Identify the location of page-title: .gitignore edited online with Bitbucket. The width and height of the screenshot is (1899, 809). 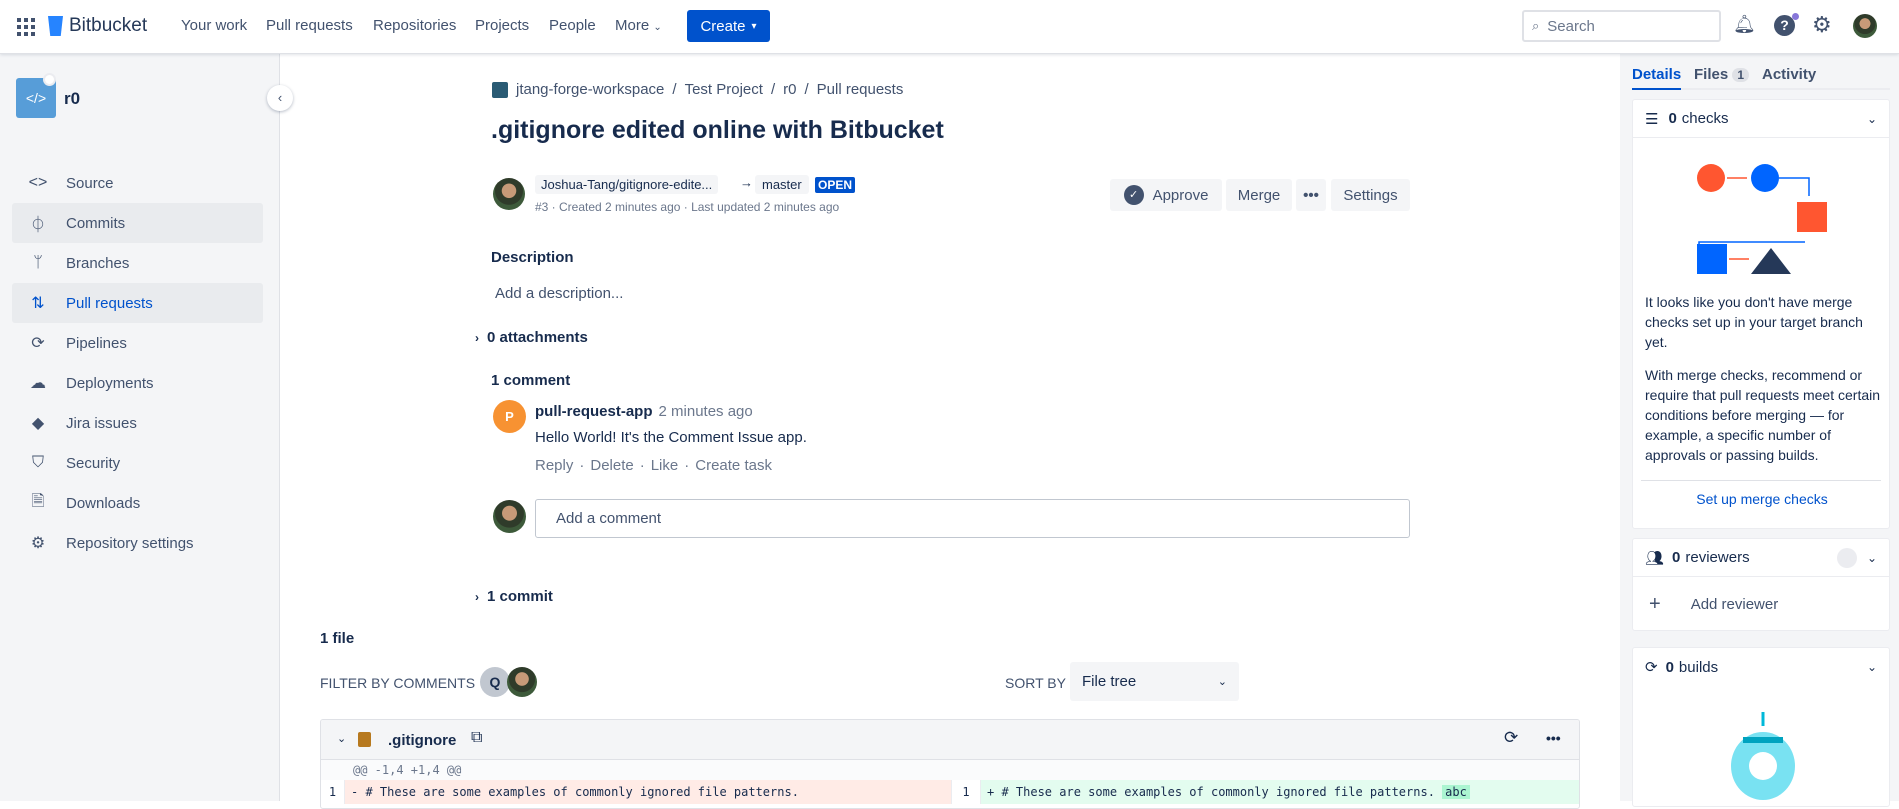
(717, 130).